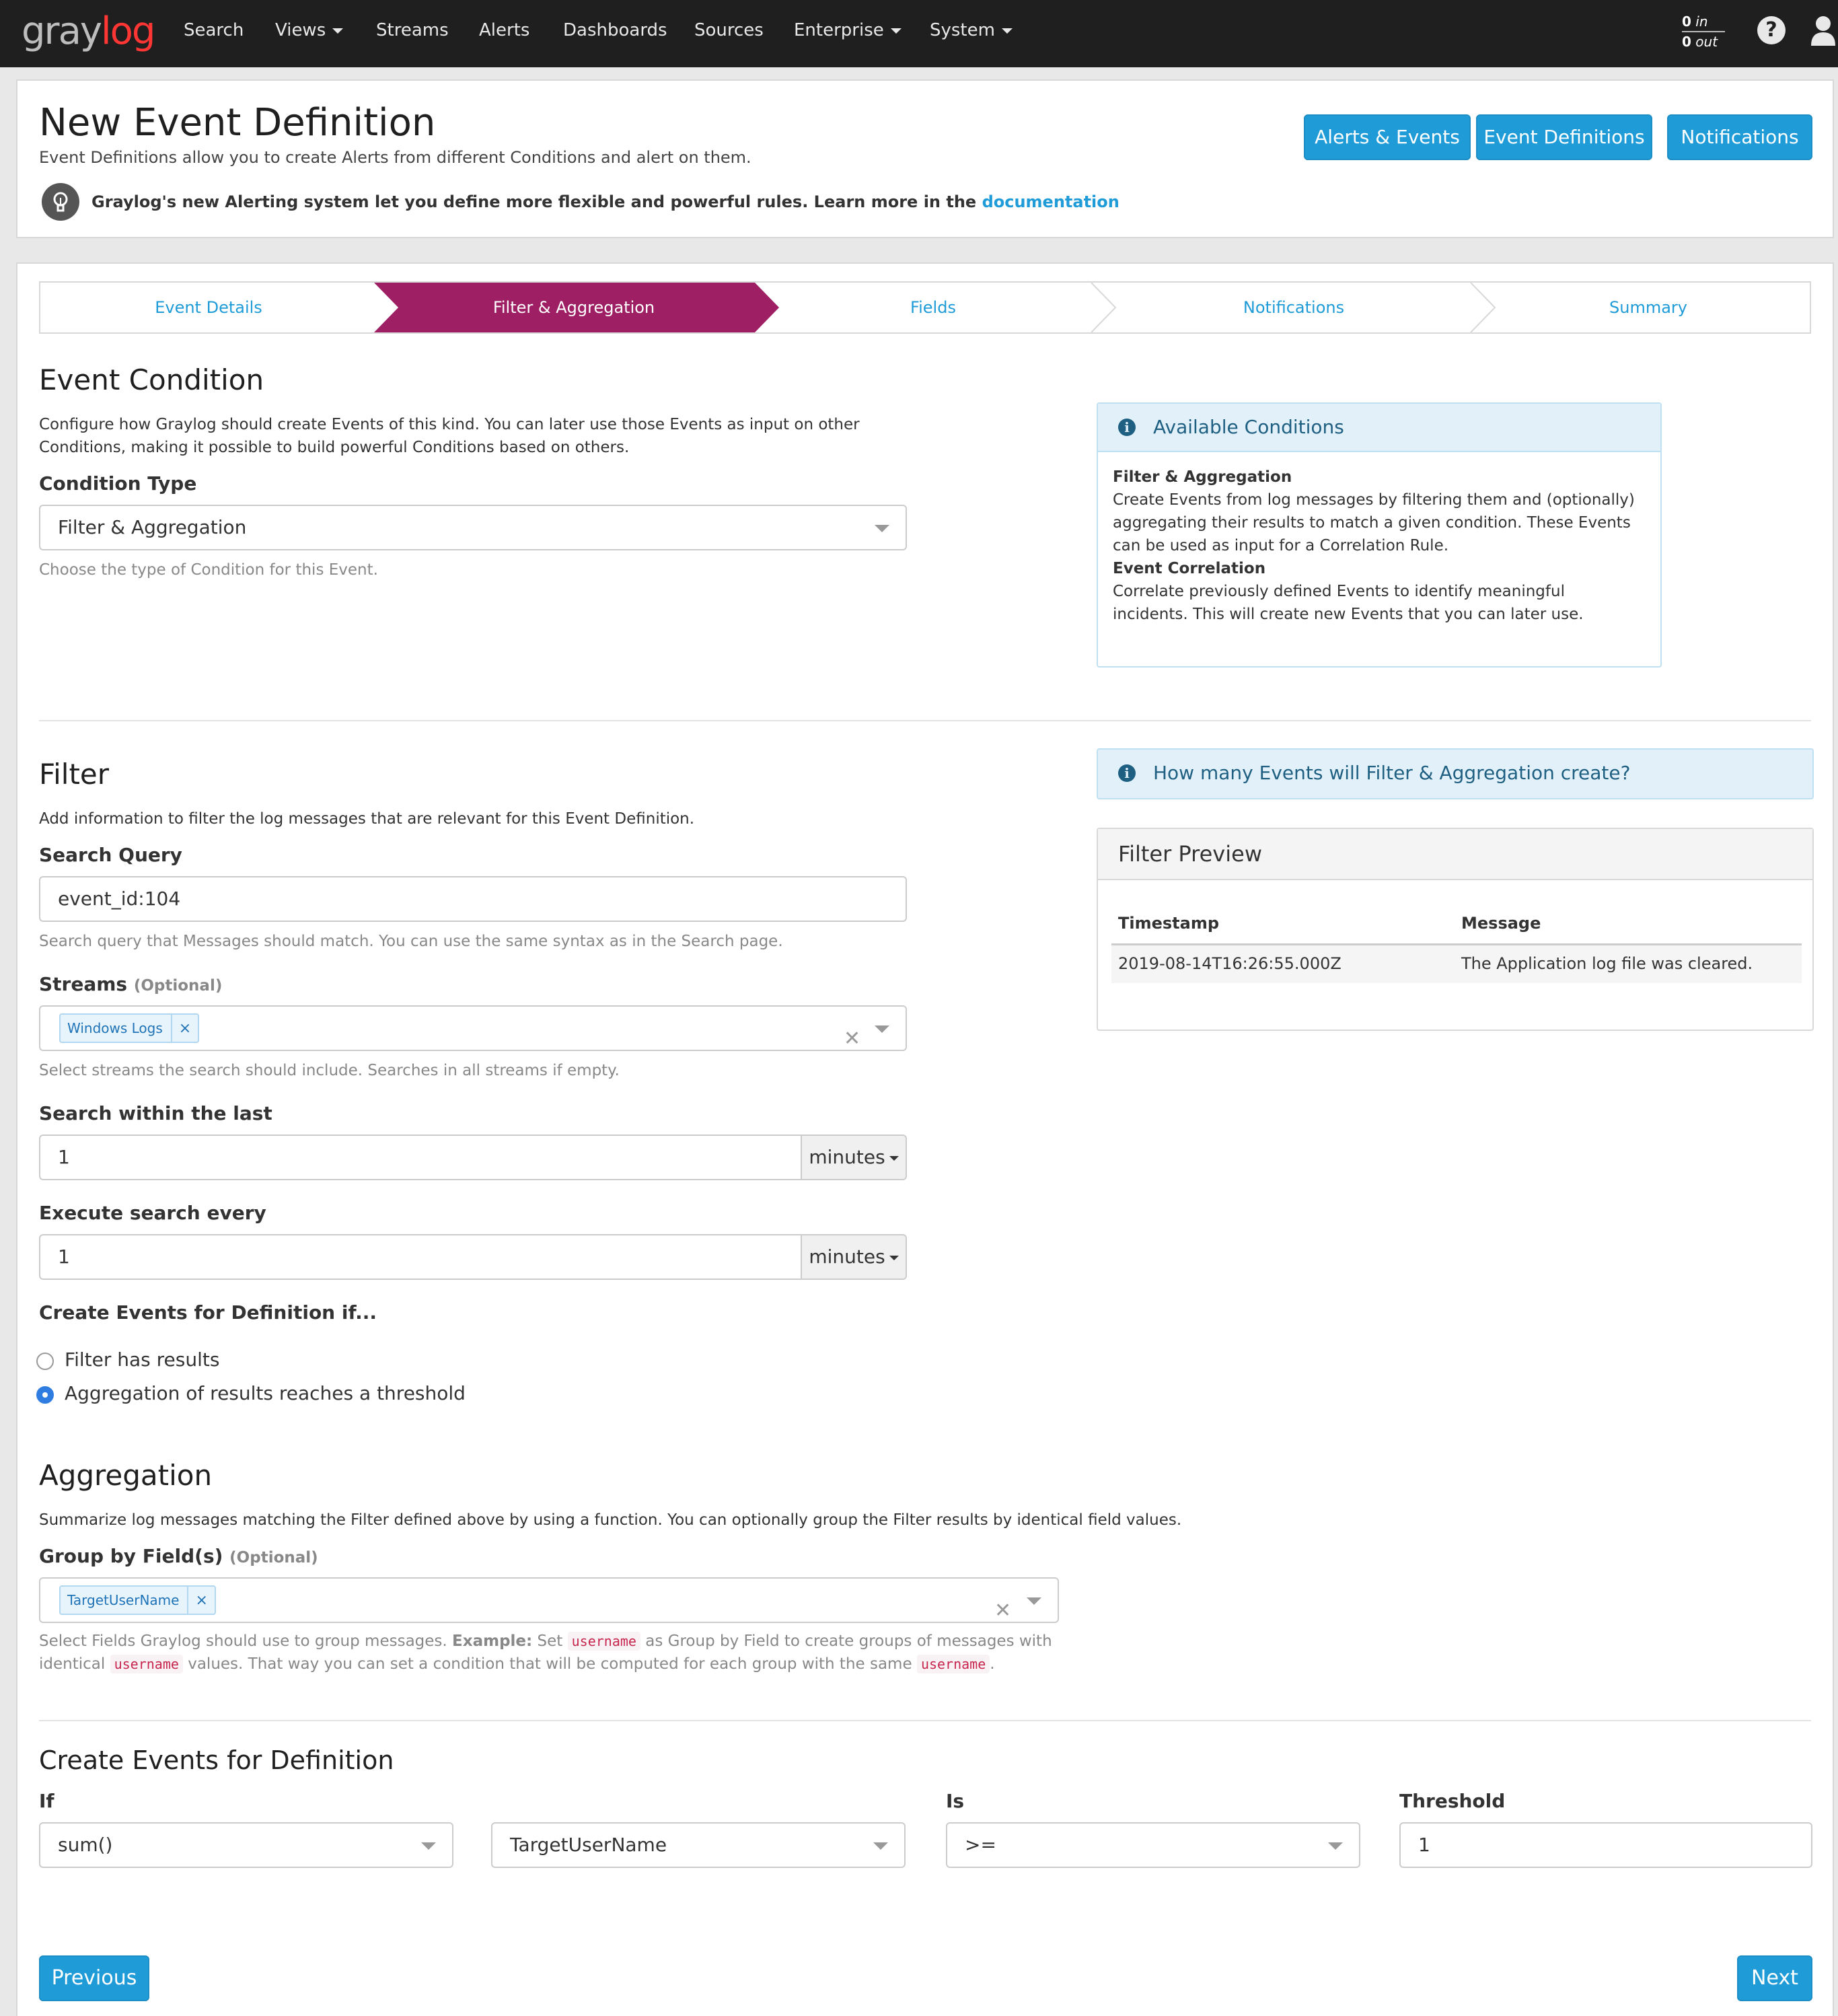 This screenshot has width=1838, height=2016. I want to click on group-by-select: TargetUserName × ✕, so click(549, 1600).